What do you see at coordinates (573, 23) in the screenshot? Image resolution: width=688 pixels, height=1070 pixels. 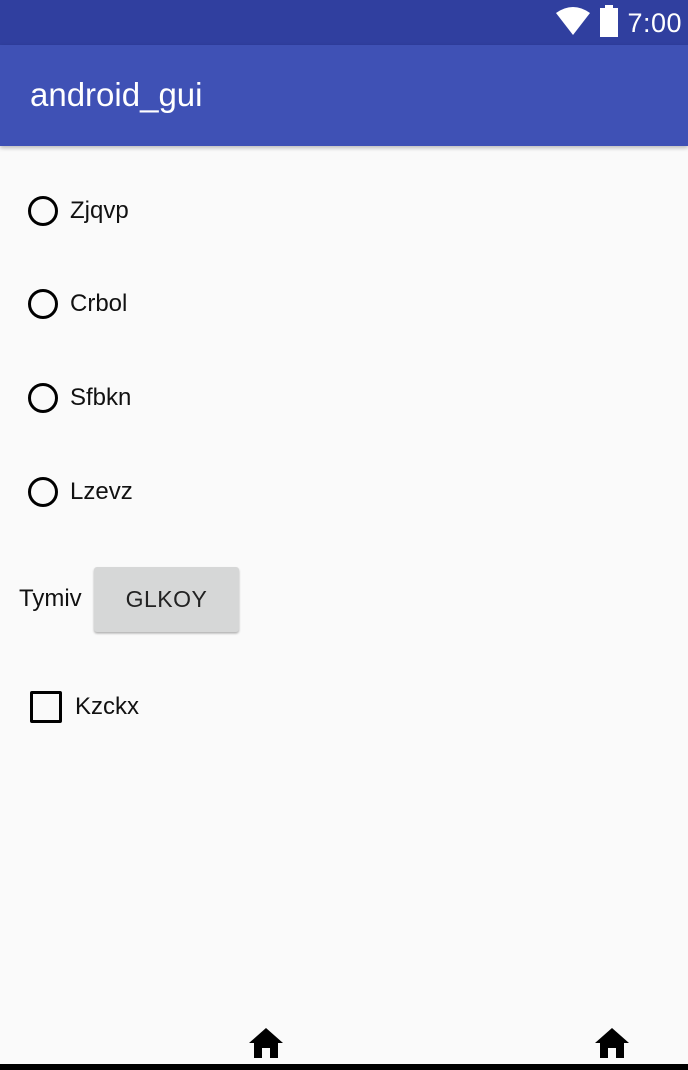 I see `wifi-icon` at bounding box center [573, 23].